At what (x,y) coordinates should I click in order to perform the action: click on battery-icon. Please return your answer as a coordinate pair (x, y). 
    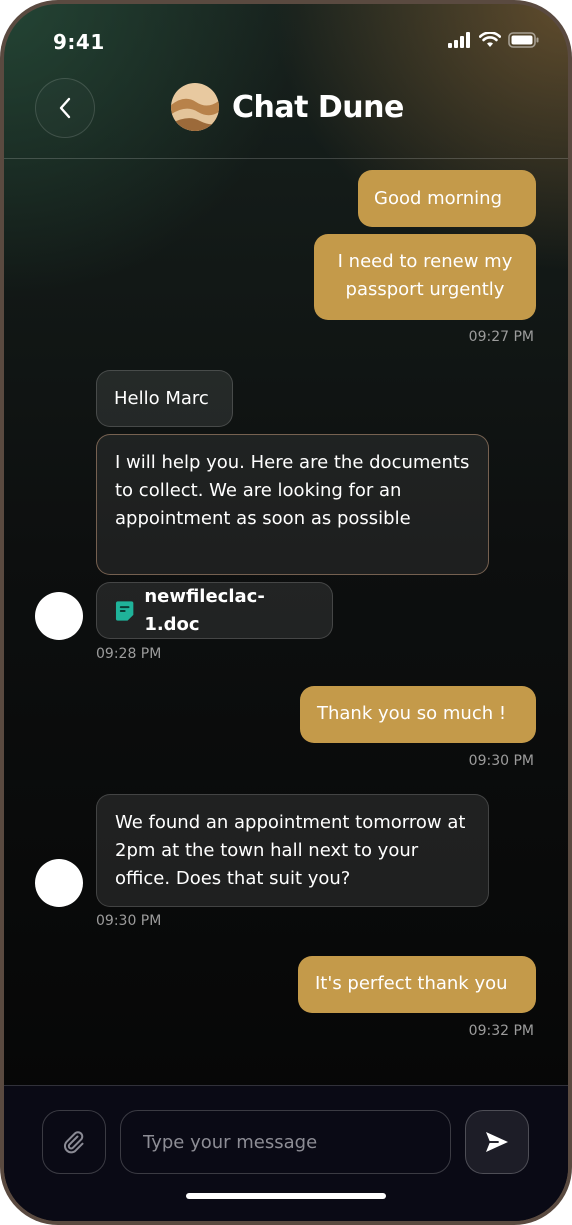
    Looking at the image, I should click on (523, 40).